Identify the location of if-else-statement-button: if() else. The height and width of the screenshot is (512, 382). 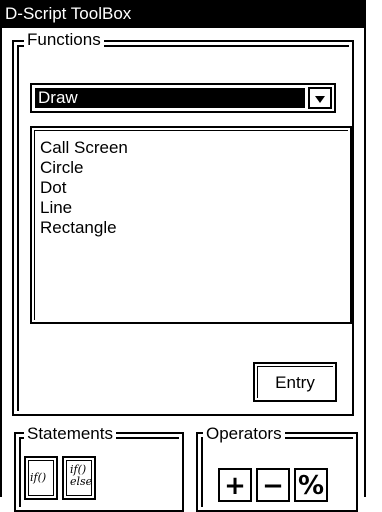
(79, 478).